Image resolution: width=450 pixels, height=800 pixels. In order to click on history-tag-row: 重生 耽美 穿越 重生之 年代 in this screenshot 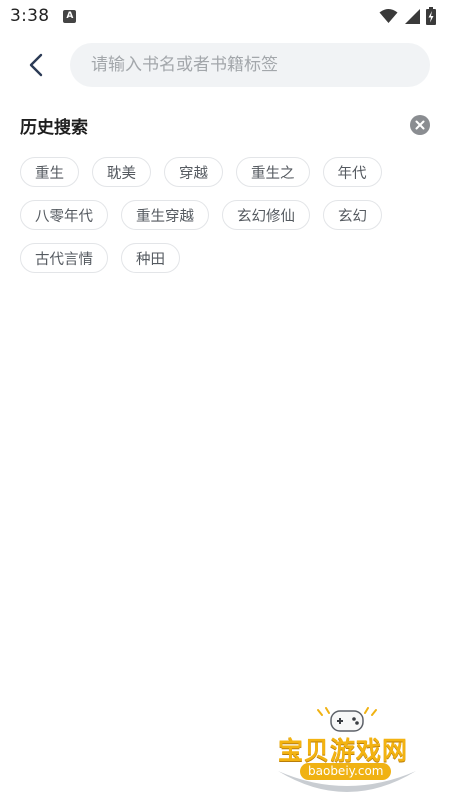, I will do `click(207, 172)`.